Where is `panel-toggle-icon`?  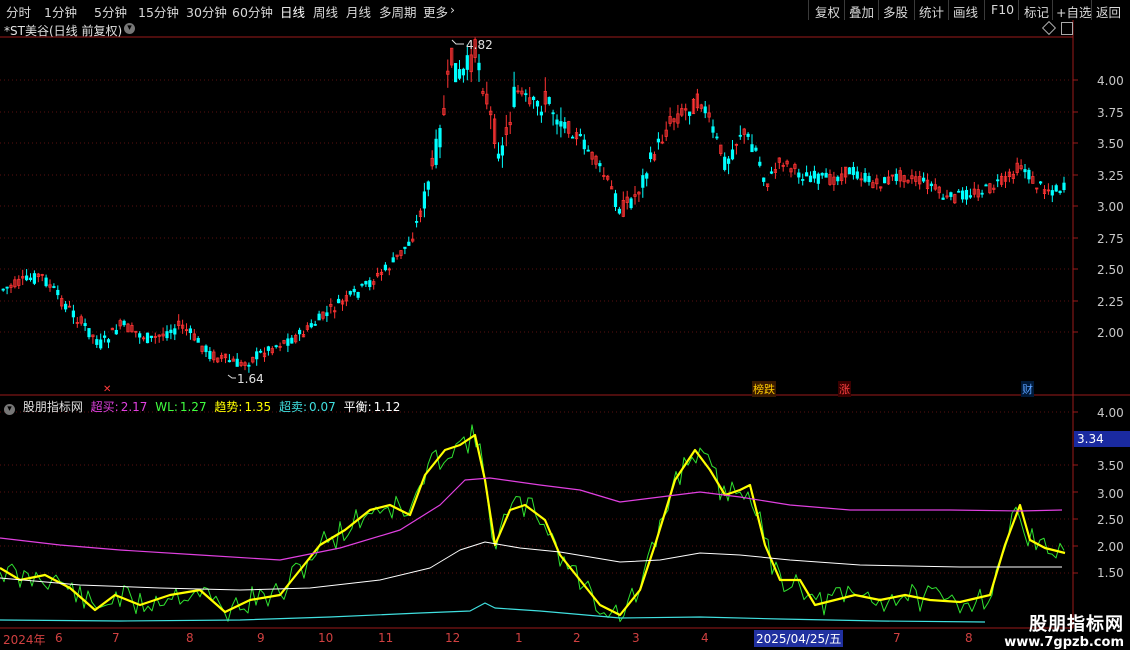
panel-toggle-icon is located at coordinates (1067, 28).